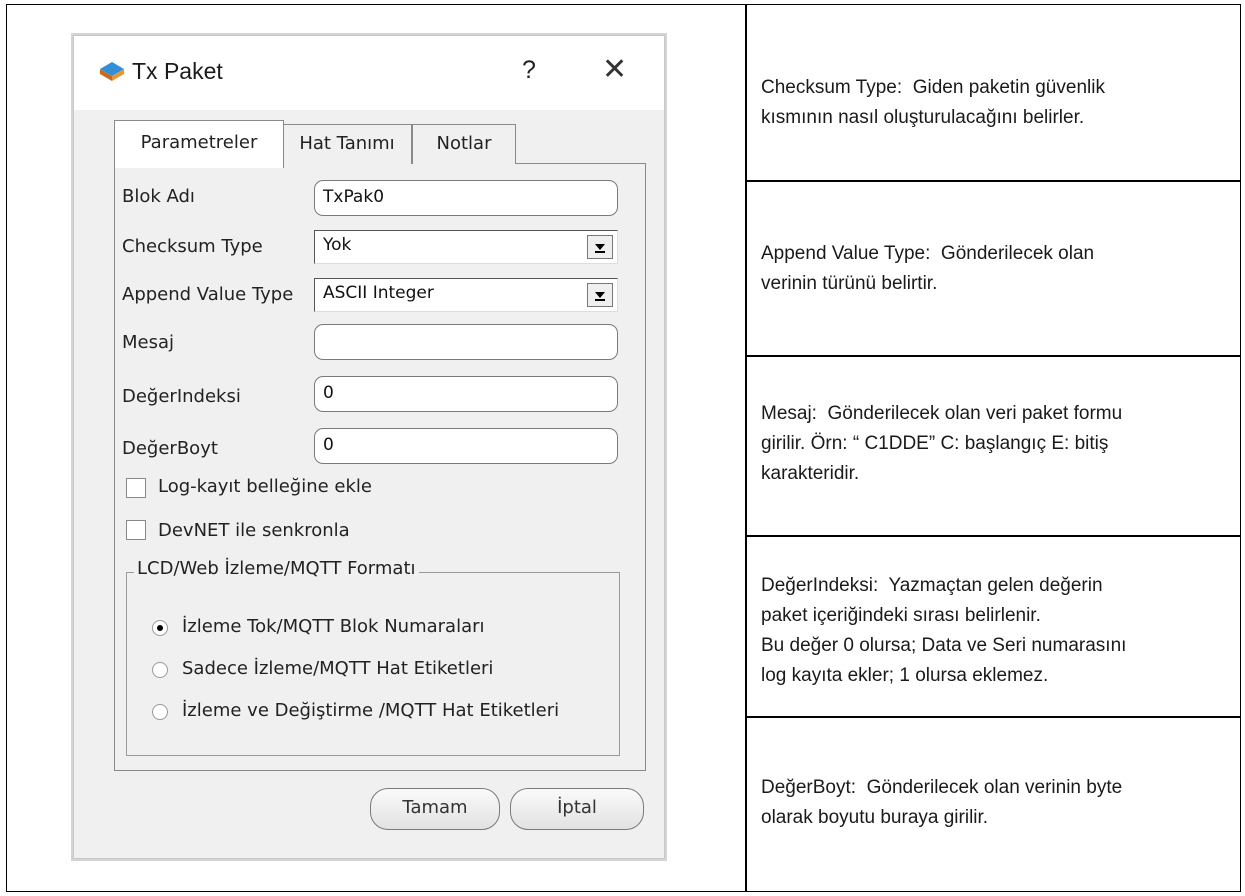 The image size is (1245, 896). I want to click on value-size-input: 0, so click(466, 446).